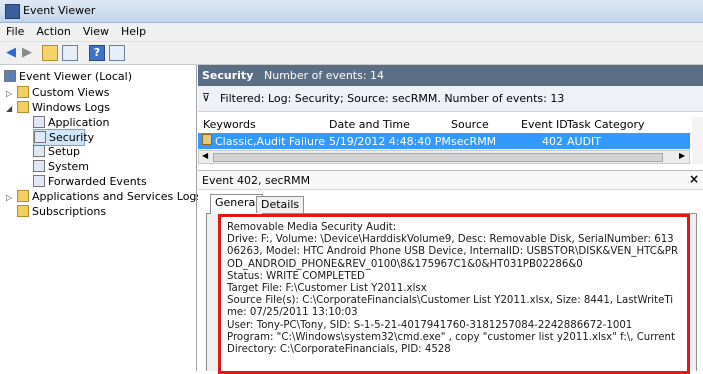  I want to click on column-date-time: Date and Time, so click(369, 124).